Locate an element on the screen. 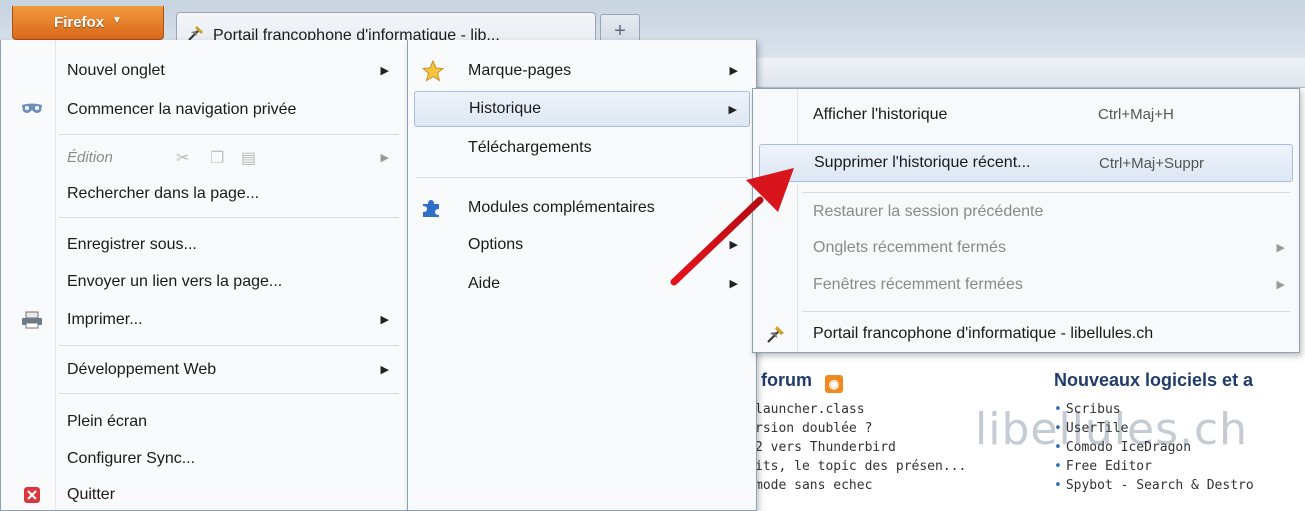  menu-shortcut: Ctrl+Maj+Suppr is located at coordinates (1152, 163).